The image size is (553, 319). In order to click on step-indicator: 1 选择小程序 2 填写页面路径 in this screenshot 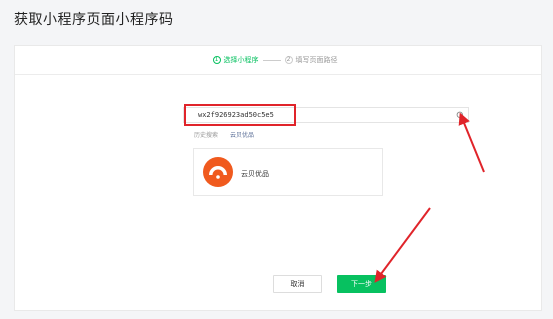, I will do `click(278, 60)`.